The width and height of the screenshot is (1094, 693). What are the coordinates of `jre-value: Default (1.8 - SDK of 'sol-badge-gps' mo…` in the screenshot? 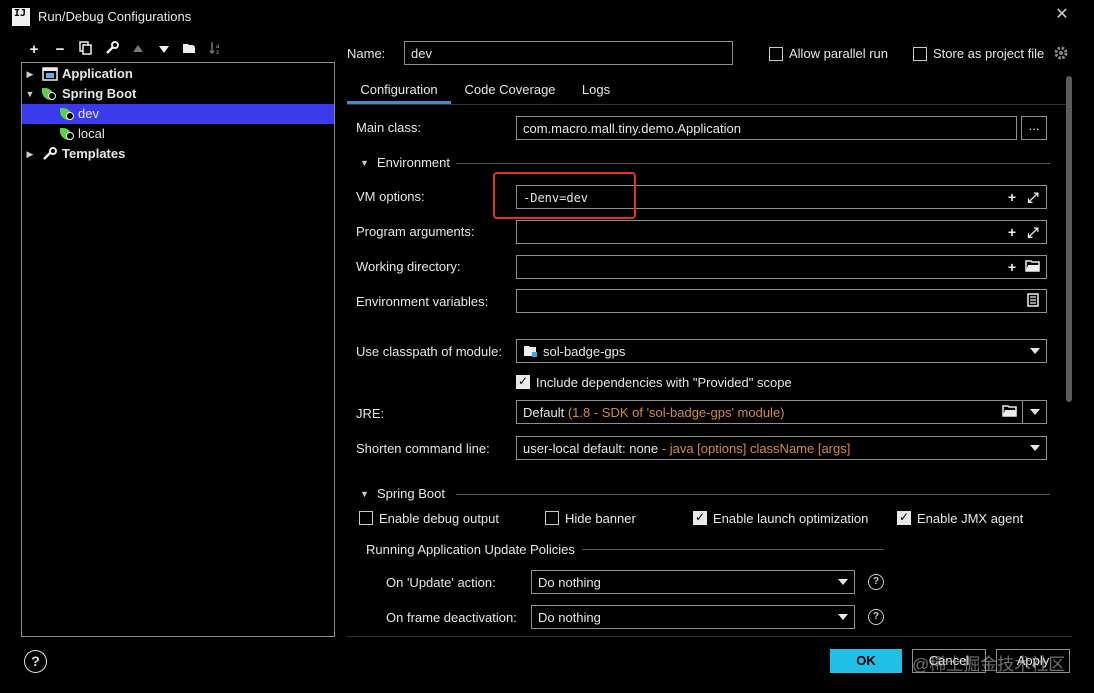 It's located at (654, 412).